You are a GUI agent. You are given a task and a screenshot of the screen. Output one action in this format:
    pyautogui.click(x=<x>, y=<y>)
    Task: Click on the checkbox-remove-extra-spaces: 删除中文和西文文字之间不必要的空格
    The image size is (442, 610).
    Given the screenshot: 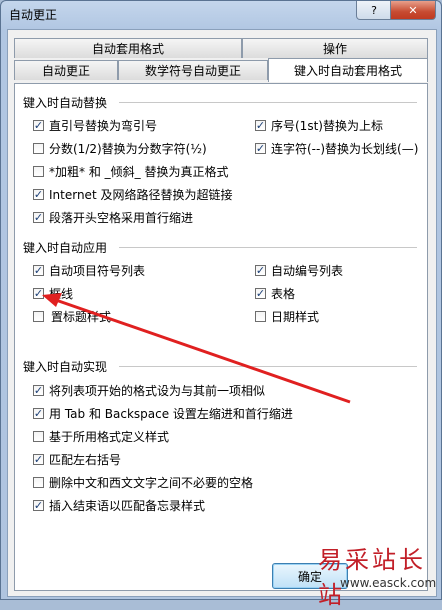 What is the action you would take?
    pyautogui.click(x=143, y=482)
    